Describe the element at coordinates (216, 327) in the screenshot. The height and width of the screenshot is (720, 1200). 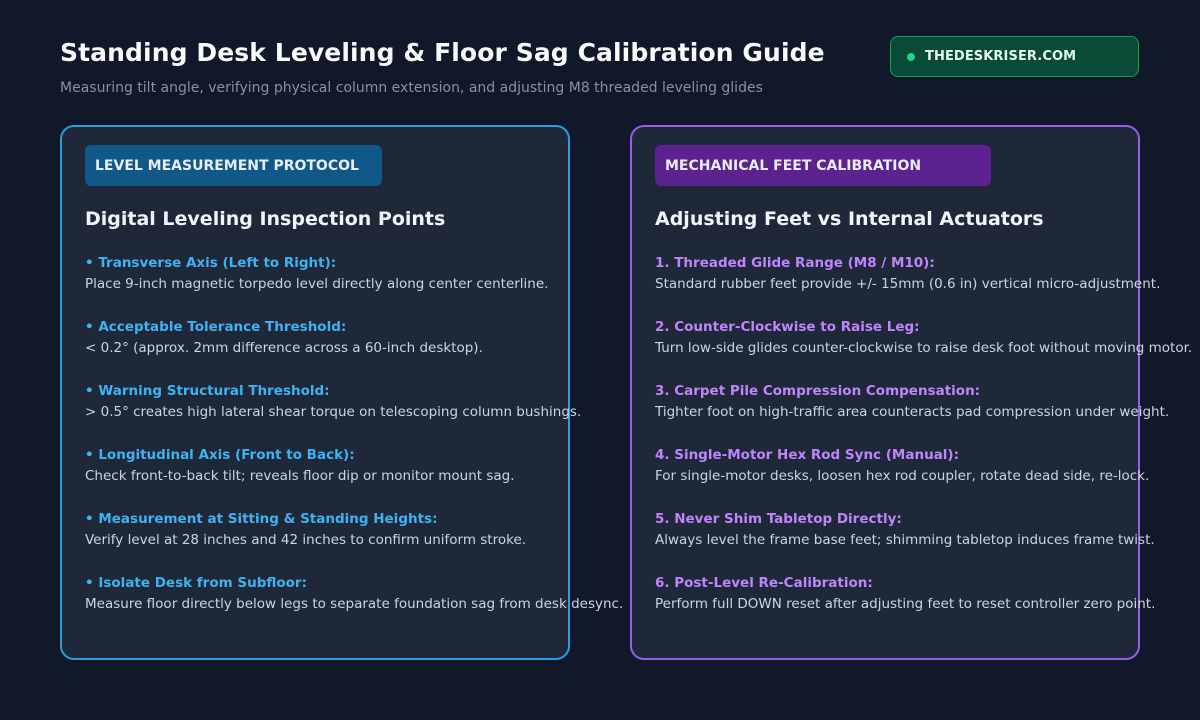
I see `item-heading: • Acceptable Tolerance Threshold:` at that location.